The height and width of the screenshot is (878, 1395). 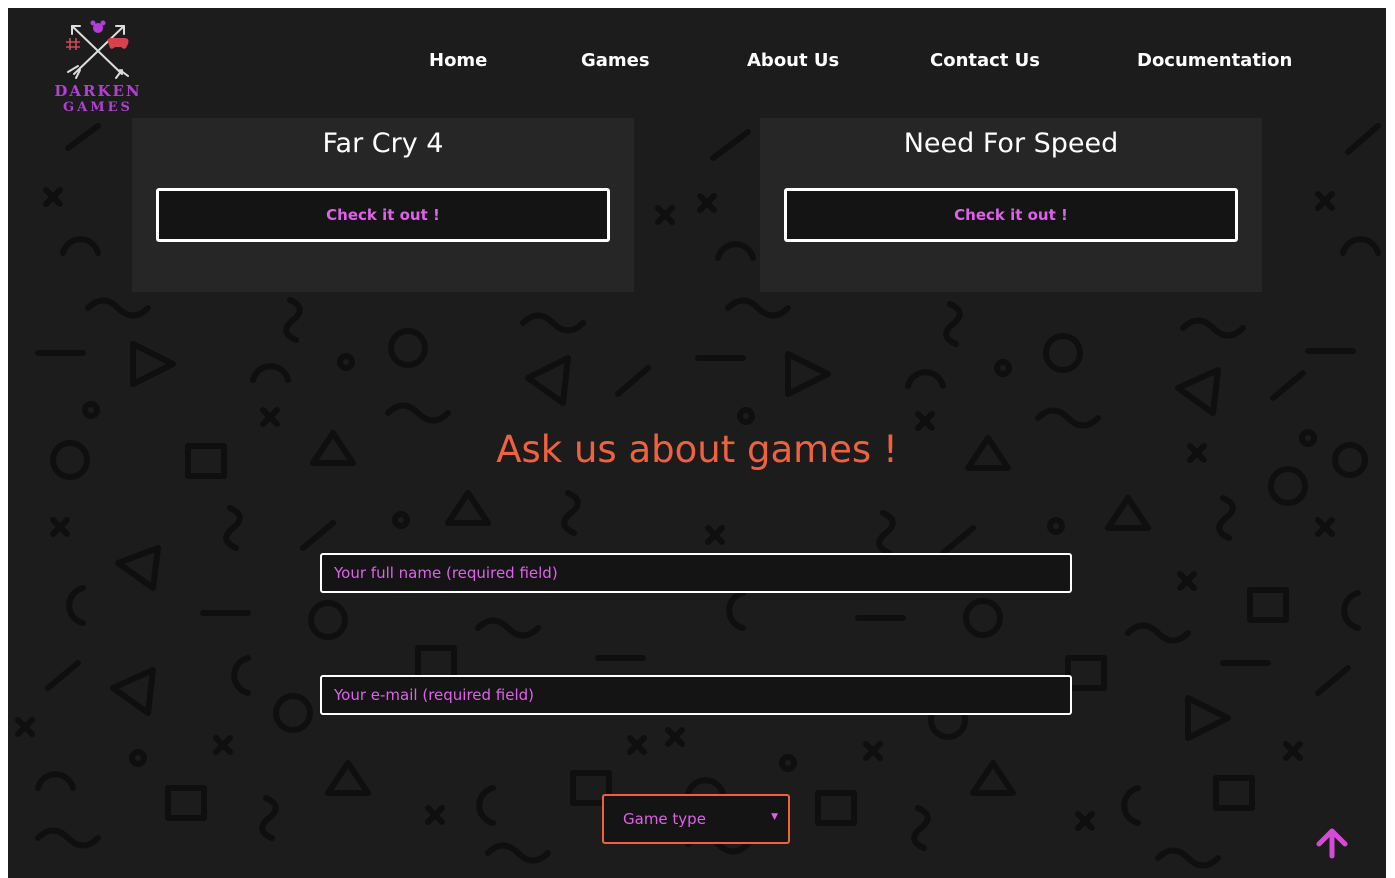 I want to click on game-card-need-for-speed: Need For Speed Check it out !, so click(x=1011, y=205).